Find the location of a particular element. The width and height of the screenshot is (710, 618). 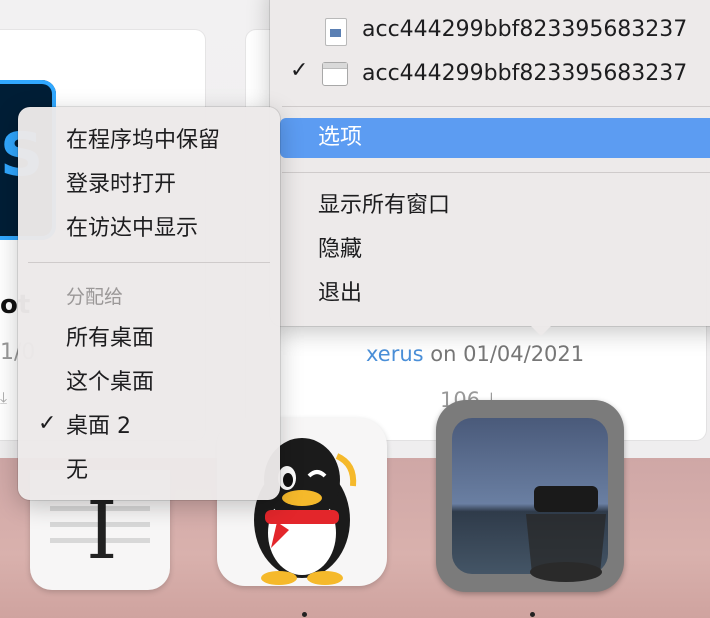

document-icon is located at coordinates (336, 32).